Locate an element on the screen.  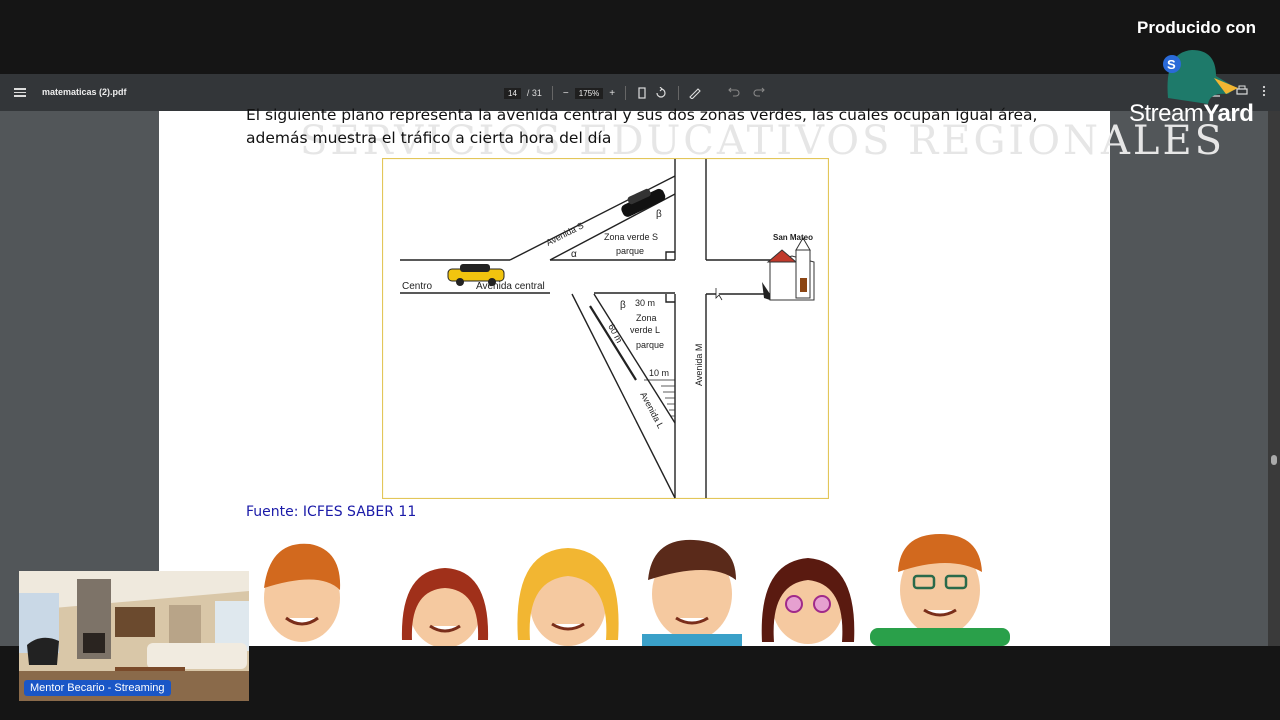
fit-page-icon is located at coordinates (642, 93).